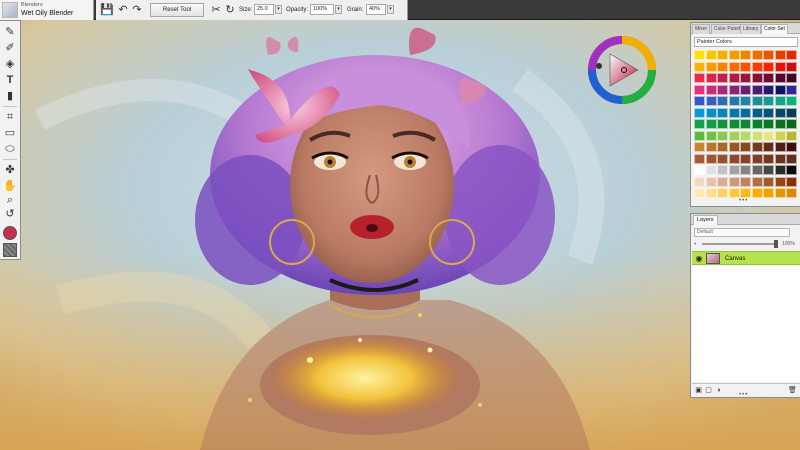  Describe the element at coordinates (322, 9) in the screenshot. I see `opacity-field: 100%` at that location.